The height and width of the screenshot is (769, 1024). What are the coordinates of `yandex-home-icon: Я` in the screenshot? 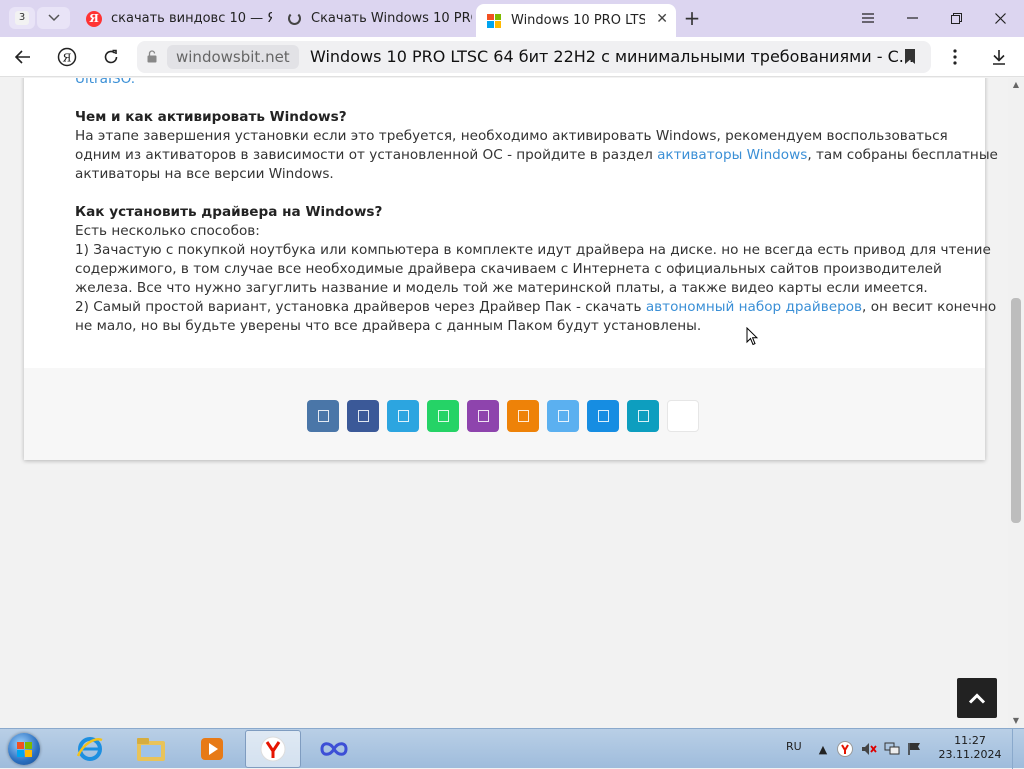 It's located at (67, 57).